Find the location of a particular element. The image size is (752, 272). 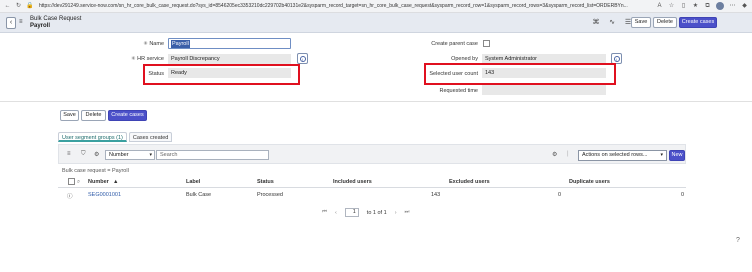

pagination: ⏮ ‹ 1 to 1 of 1 › ⏭ is located at coordinates (365, 212).